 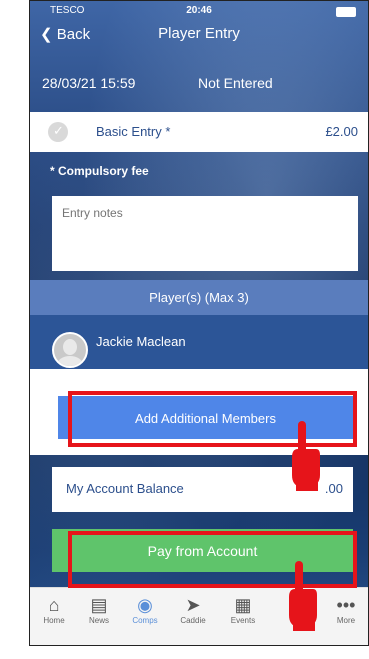 I want to click on calendar-icon: ▦, so click(x=243, y=605).